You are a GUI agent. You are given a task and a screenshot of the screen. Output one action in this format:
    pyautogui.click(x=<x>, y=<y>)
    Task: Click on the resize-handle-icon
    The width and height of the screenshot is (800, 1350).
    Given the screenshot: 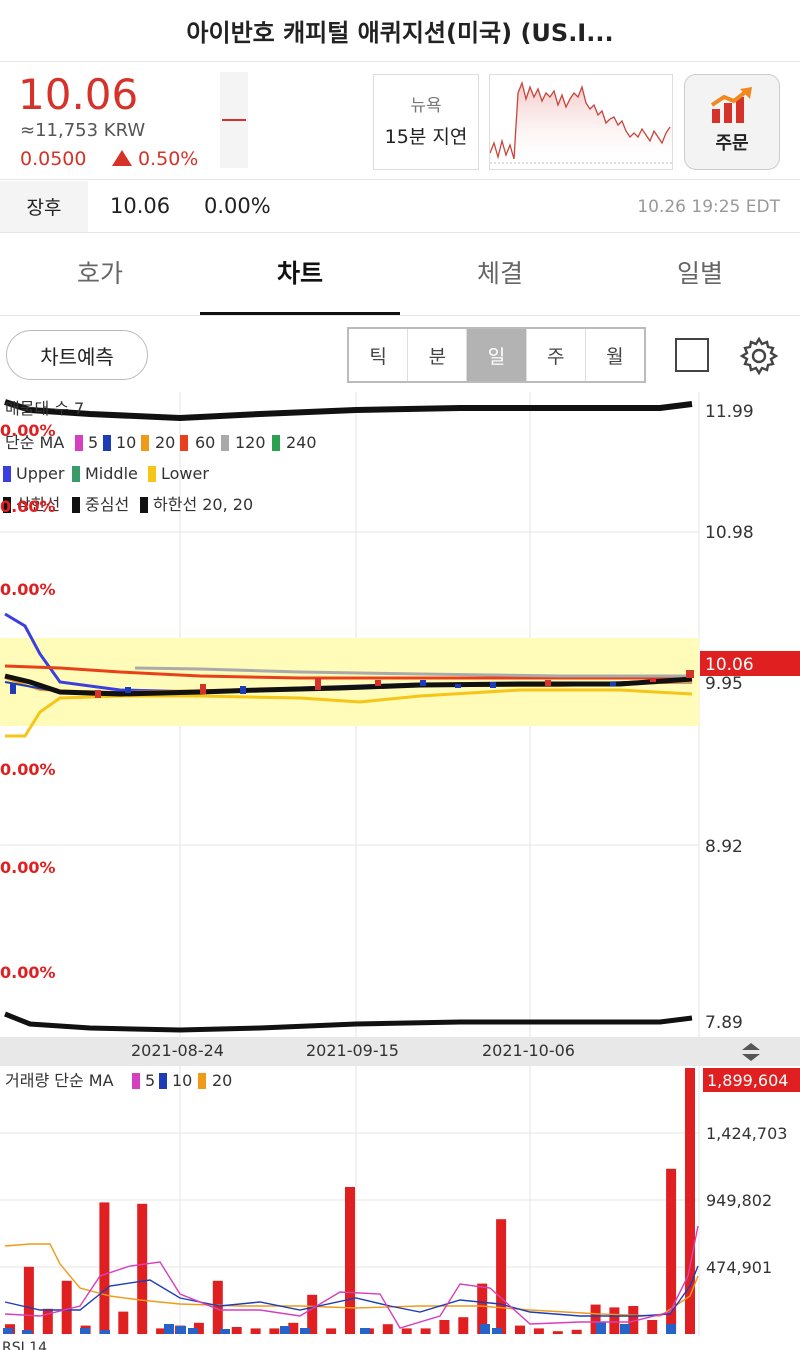 What is the action you would take?
    pyautogui.click(x=751, y=1052)
    